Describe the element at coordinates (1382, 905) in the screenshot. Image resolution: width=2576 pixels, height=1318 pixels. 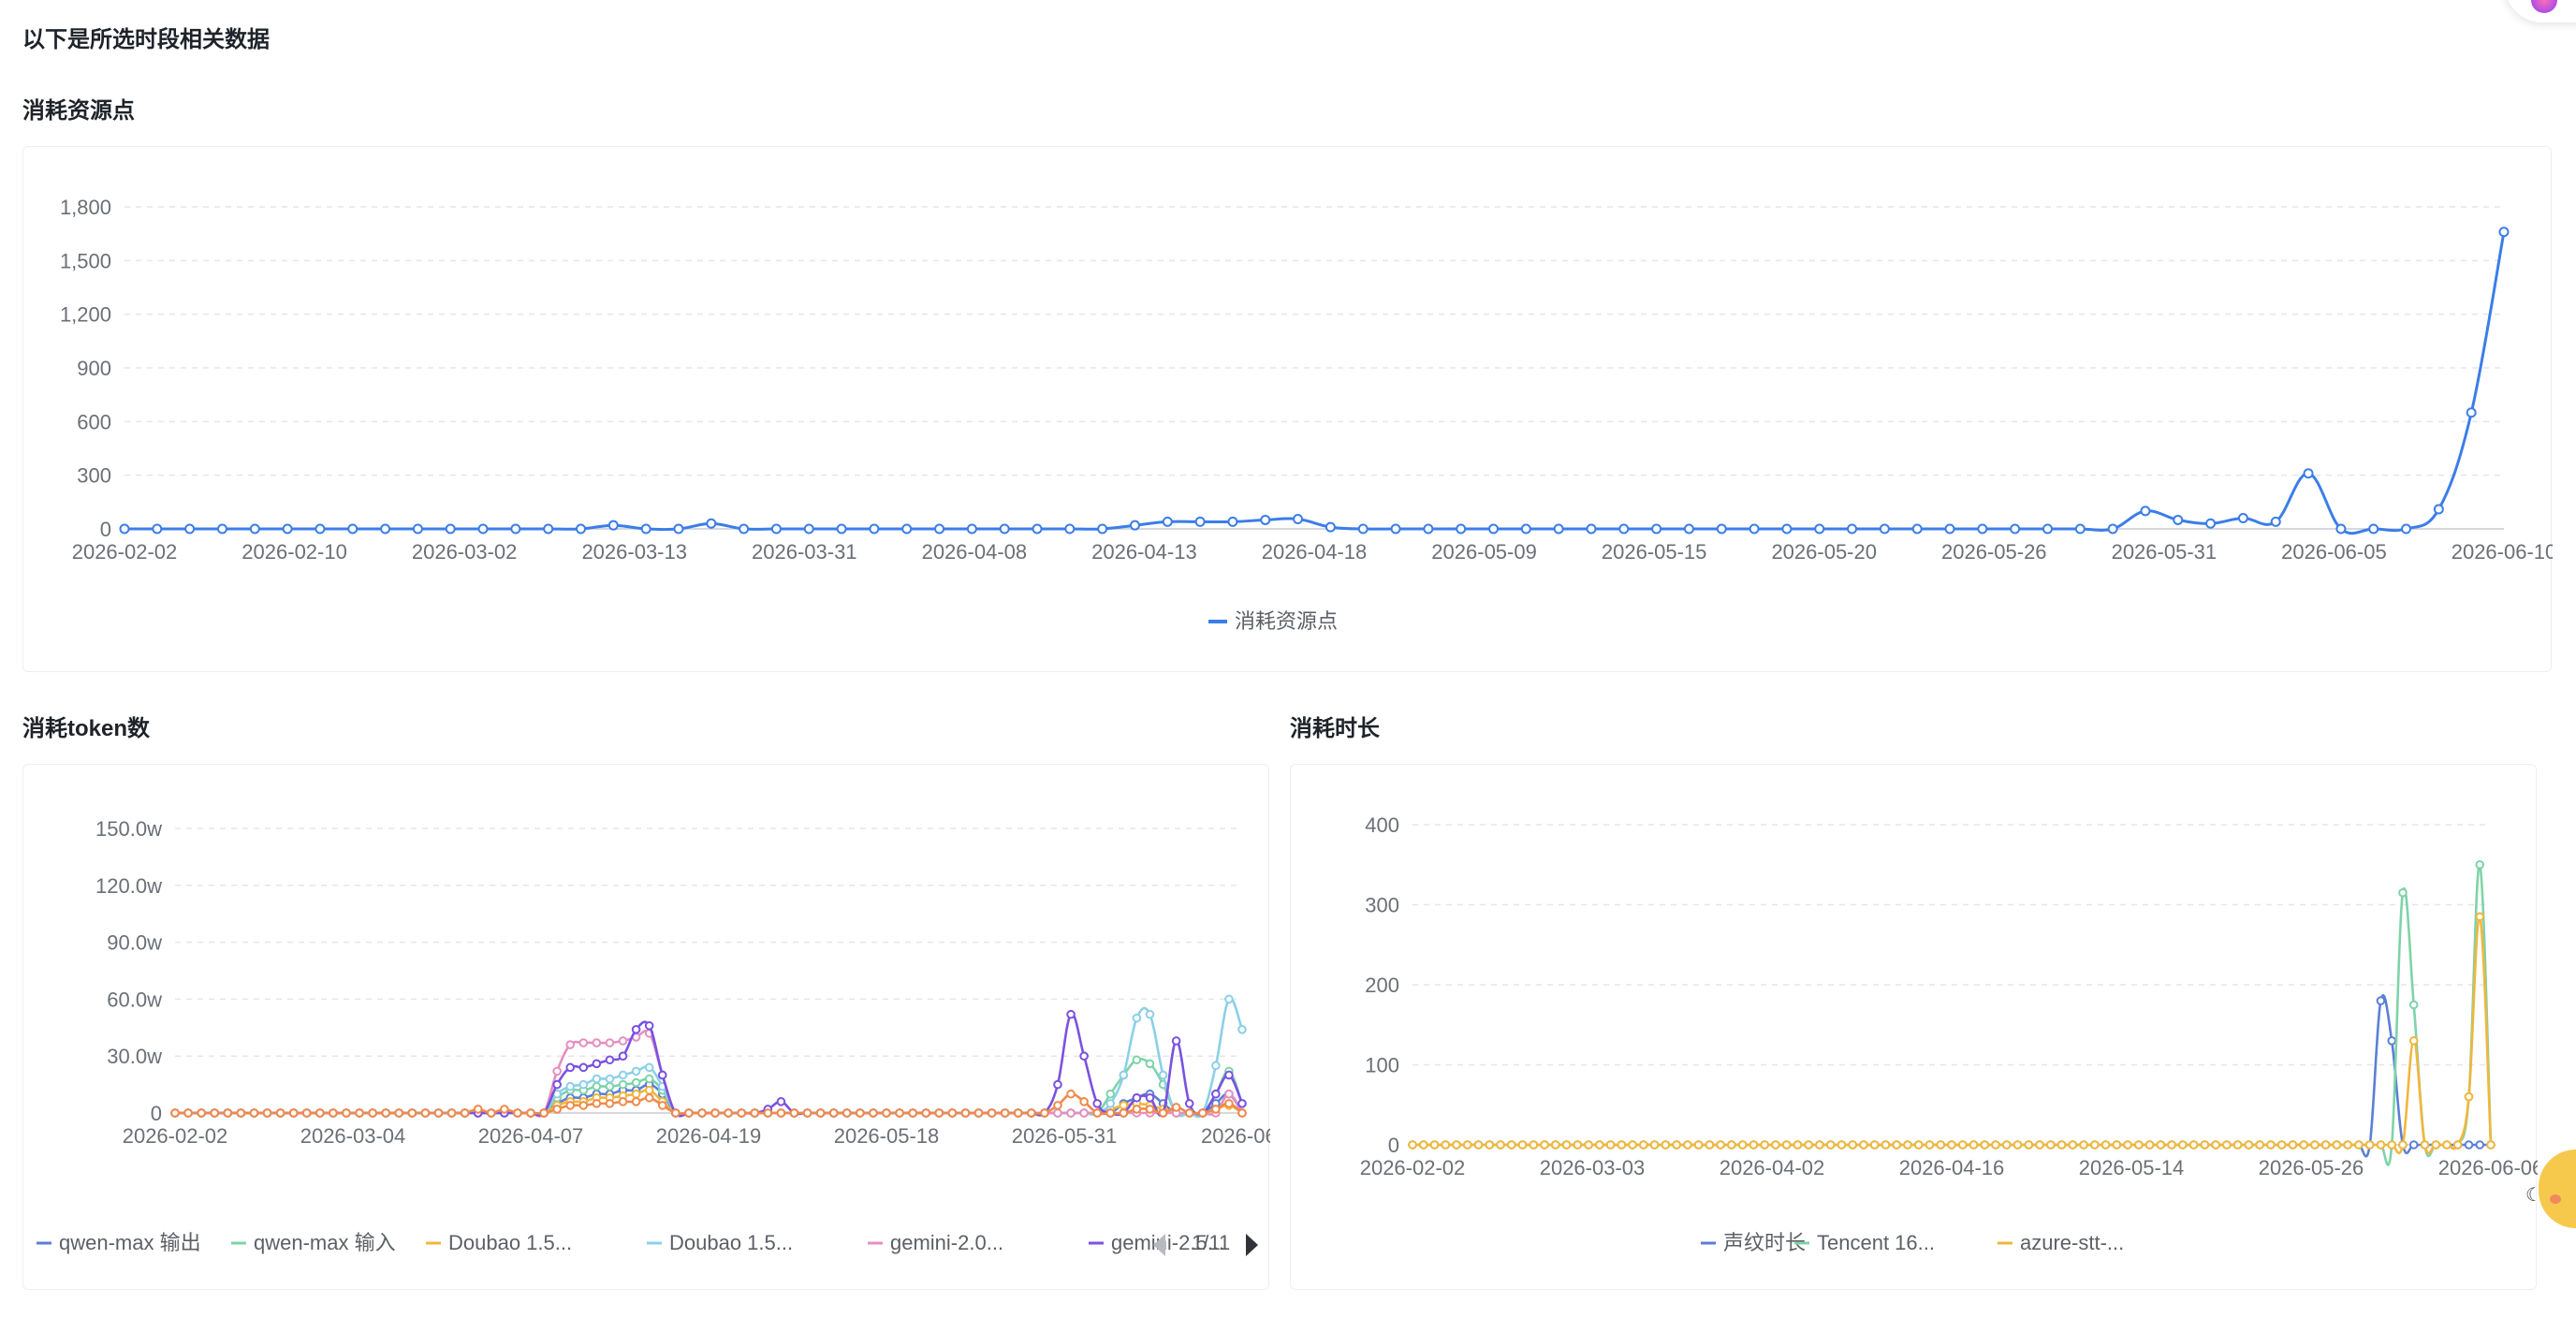
I see `y-tick-label: 300` at that location.